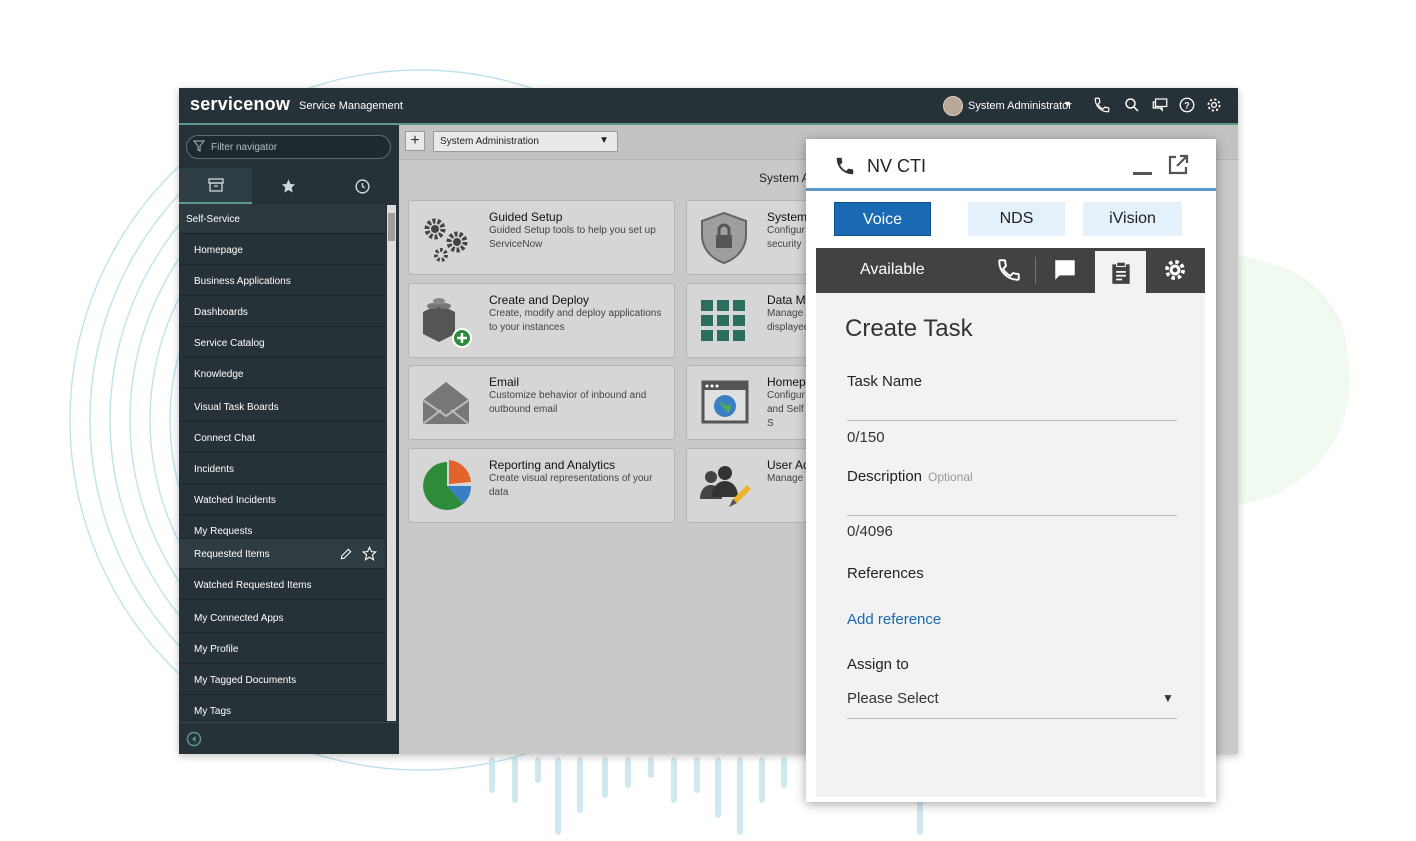  I want to click on nav-item-my-connected-apps: My Connected Apps, so click(282, 618).